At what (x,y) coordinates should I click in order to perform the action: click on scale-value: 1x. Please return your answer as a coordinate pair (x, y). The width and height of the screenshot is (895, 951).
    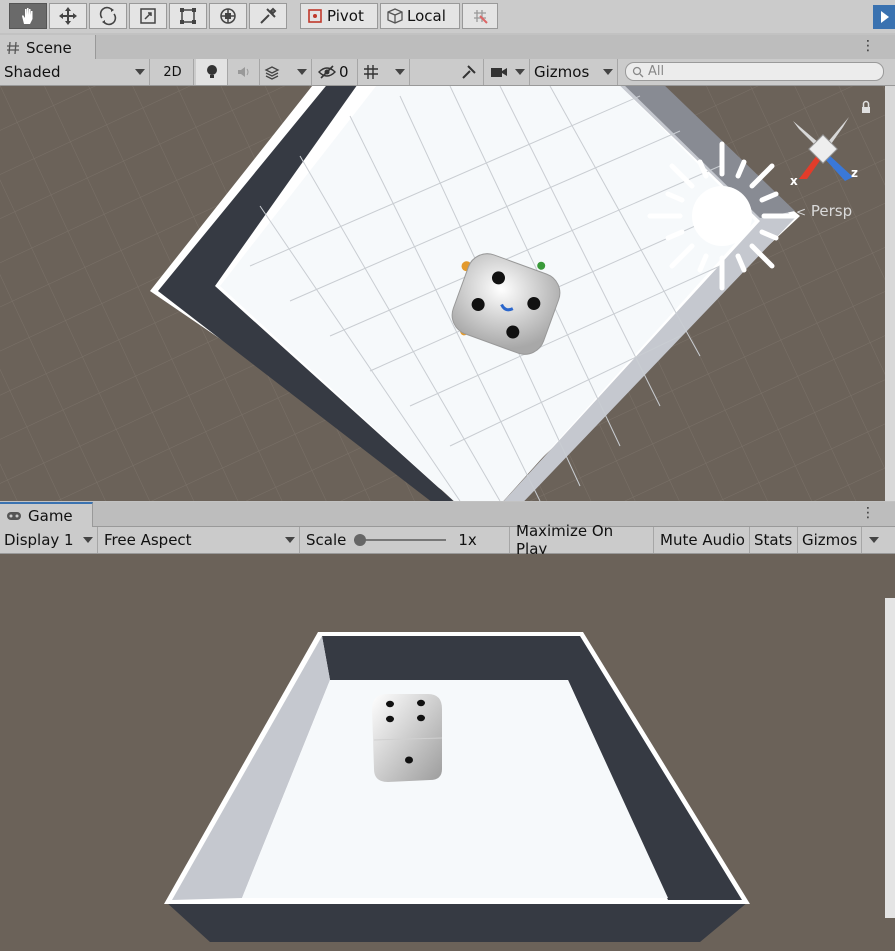
    Looking at the image, I should click on (467, 540).